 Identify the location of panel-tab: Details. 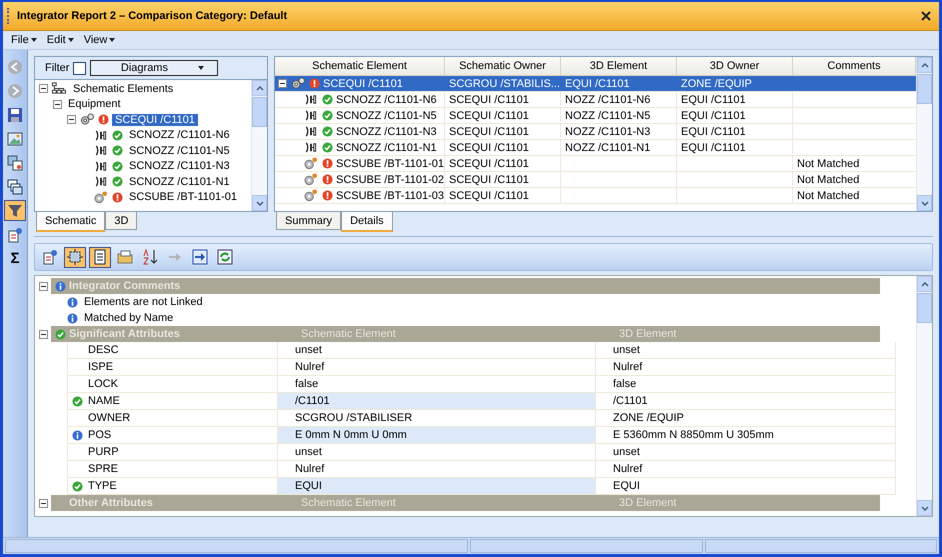
(367, 222).